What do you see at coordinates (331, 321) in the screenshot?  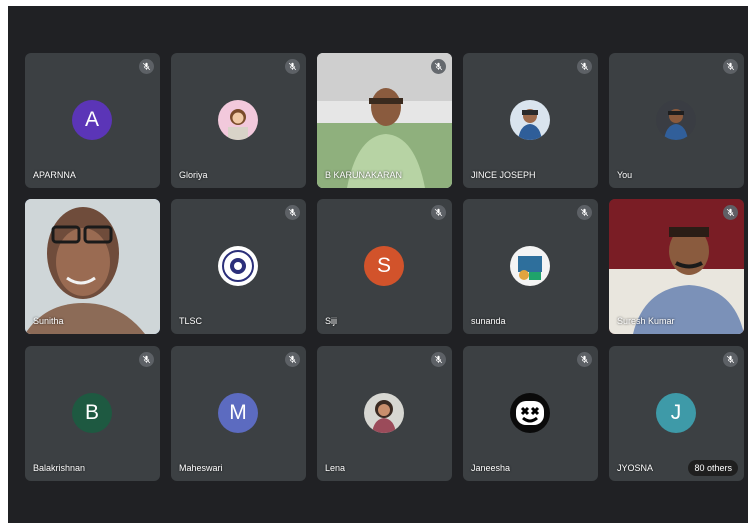 I see `participant-name: Siji` at bounding box center [331, 321].